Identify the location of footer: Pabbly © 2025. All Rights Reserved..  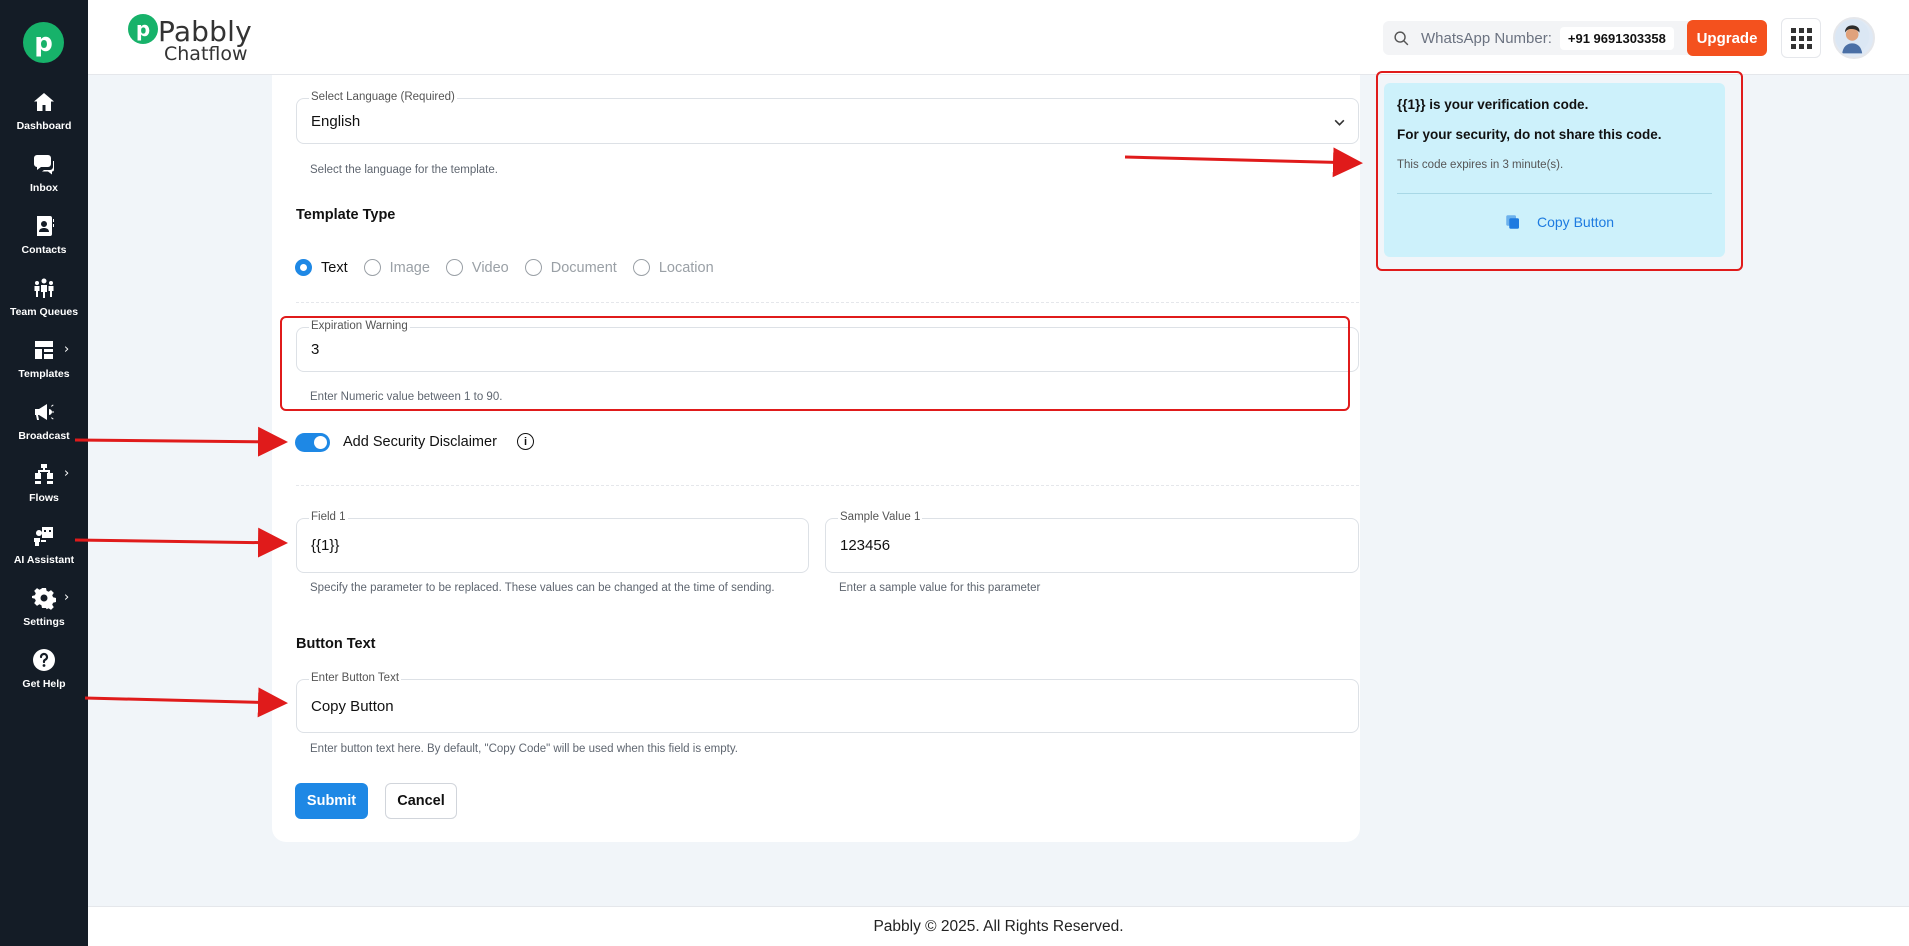
(998, 926).